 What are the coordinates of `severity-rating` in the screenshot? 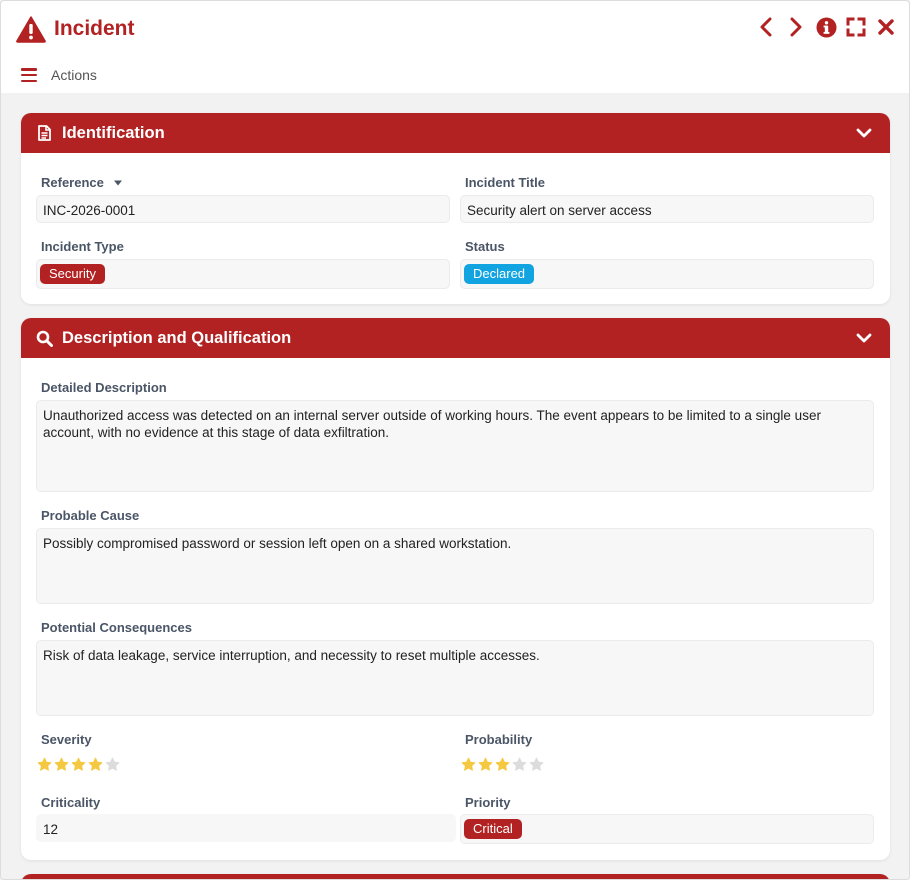 It's located at (78, 764).